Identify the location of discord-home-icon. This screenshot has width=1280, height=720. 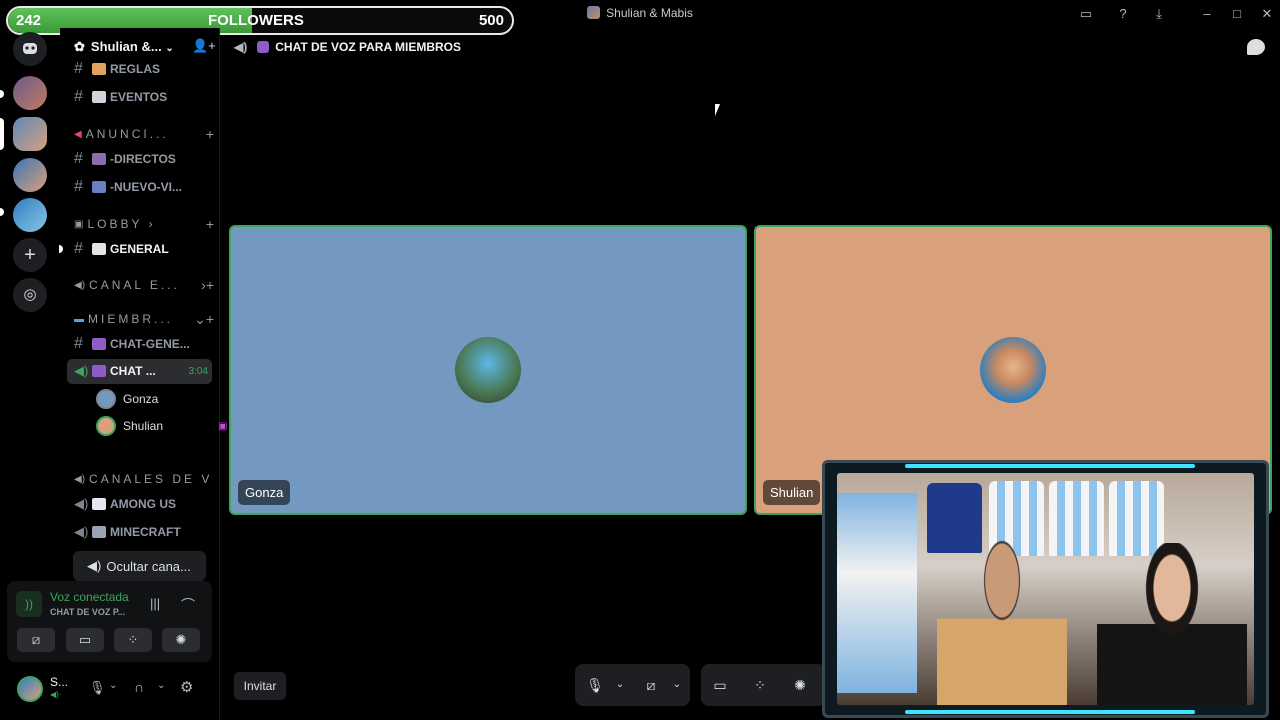
(30, 49).